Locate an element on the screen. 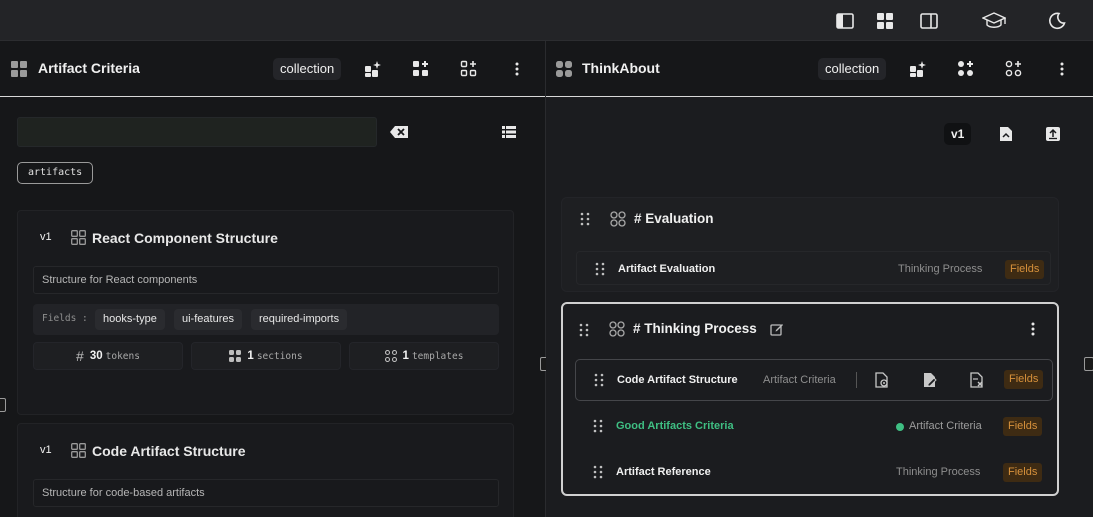 The image size is (1093, 517). item-title: Artifact Reference is located at coordinates (663, 472).